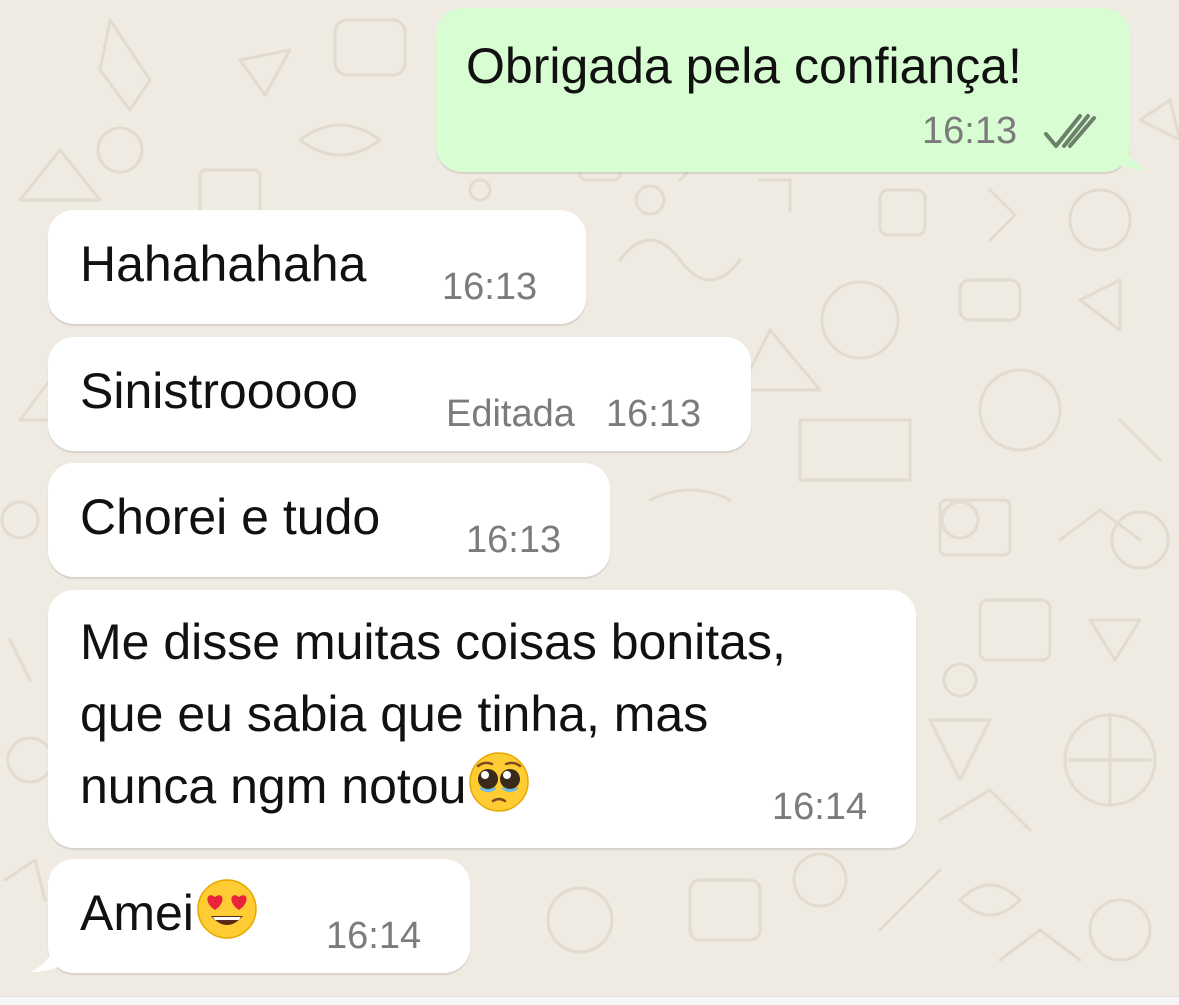  I want to click on bubble-tail-outgoing, so click(1129, 153).